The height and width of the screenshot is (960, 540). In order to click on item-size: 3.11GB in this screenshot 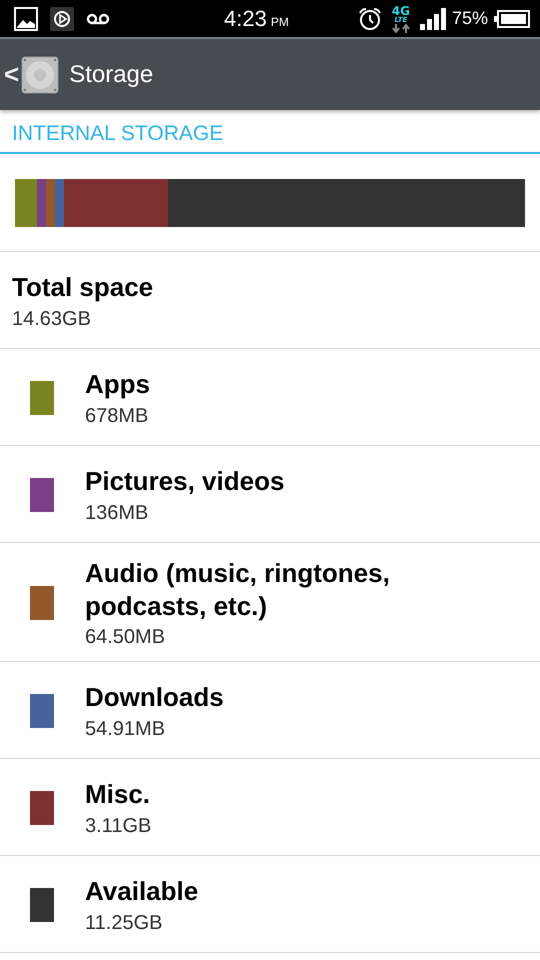, I will do `click(118, 826)`.